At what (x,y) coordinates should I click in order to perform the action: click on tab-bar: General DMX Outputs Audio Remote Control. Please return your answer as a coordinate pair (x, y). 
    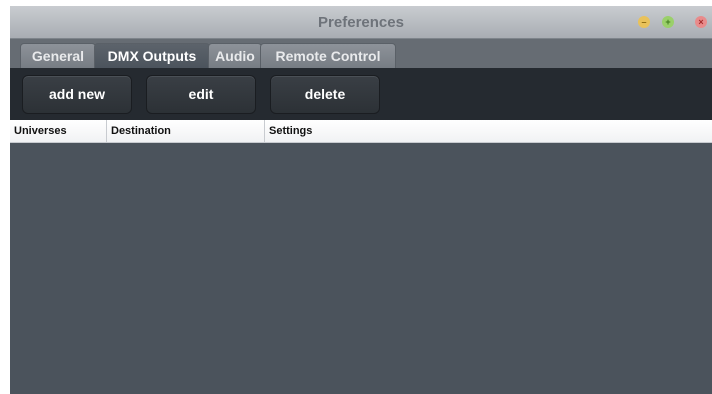
    Looking at the image, I should click on (361, 54).